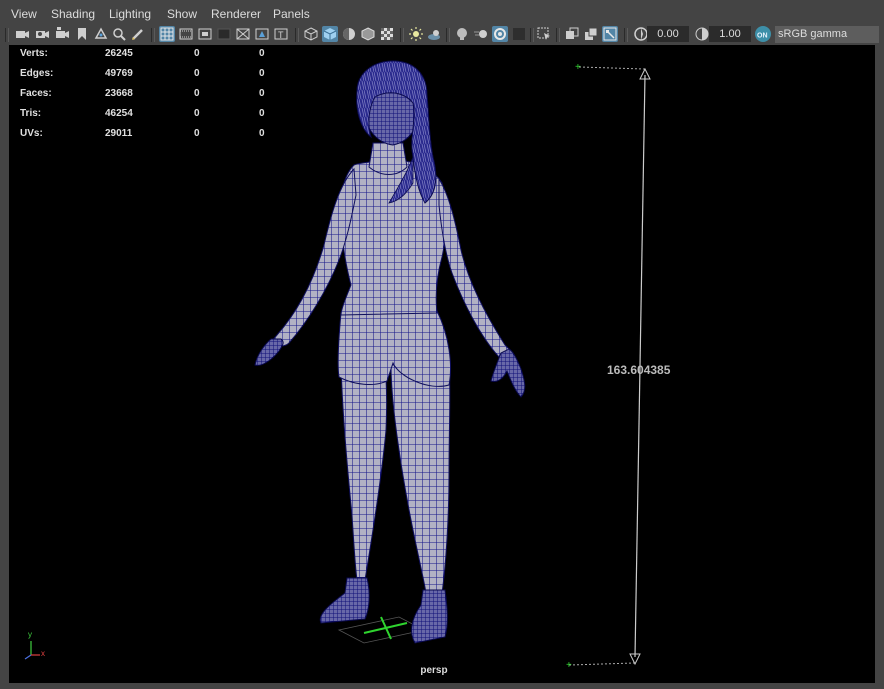  Describe the element at coordinates (330, 34) in the screenshot. I see `smooth-shade-icon` at that location.